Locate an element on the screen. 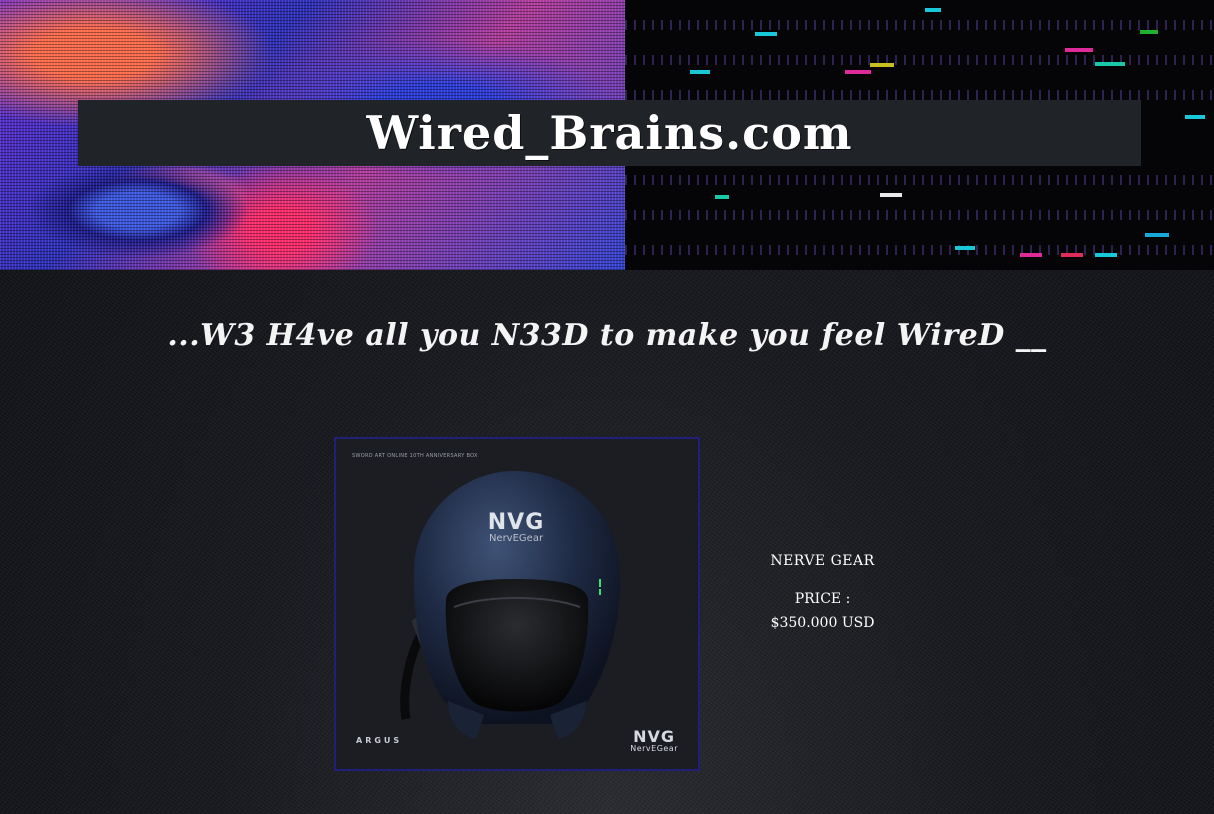 The image size is (1214, 814). site-title: Wired_Brains.com is located at coordinates (609, 133).